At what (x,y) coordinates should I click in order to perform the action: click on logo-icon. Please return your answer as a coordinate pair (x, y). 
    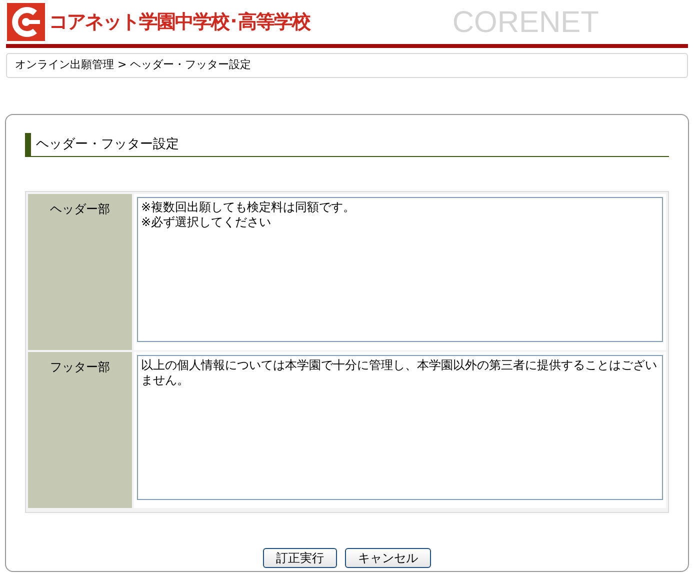
    Looking at the image, I should click on (26, 22).